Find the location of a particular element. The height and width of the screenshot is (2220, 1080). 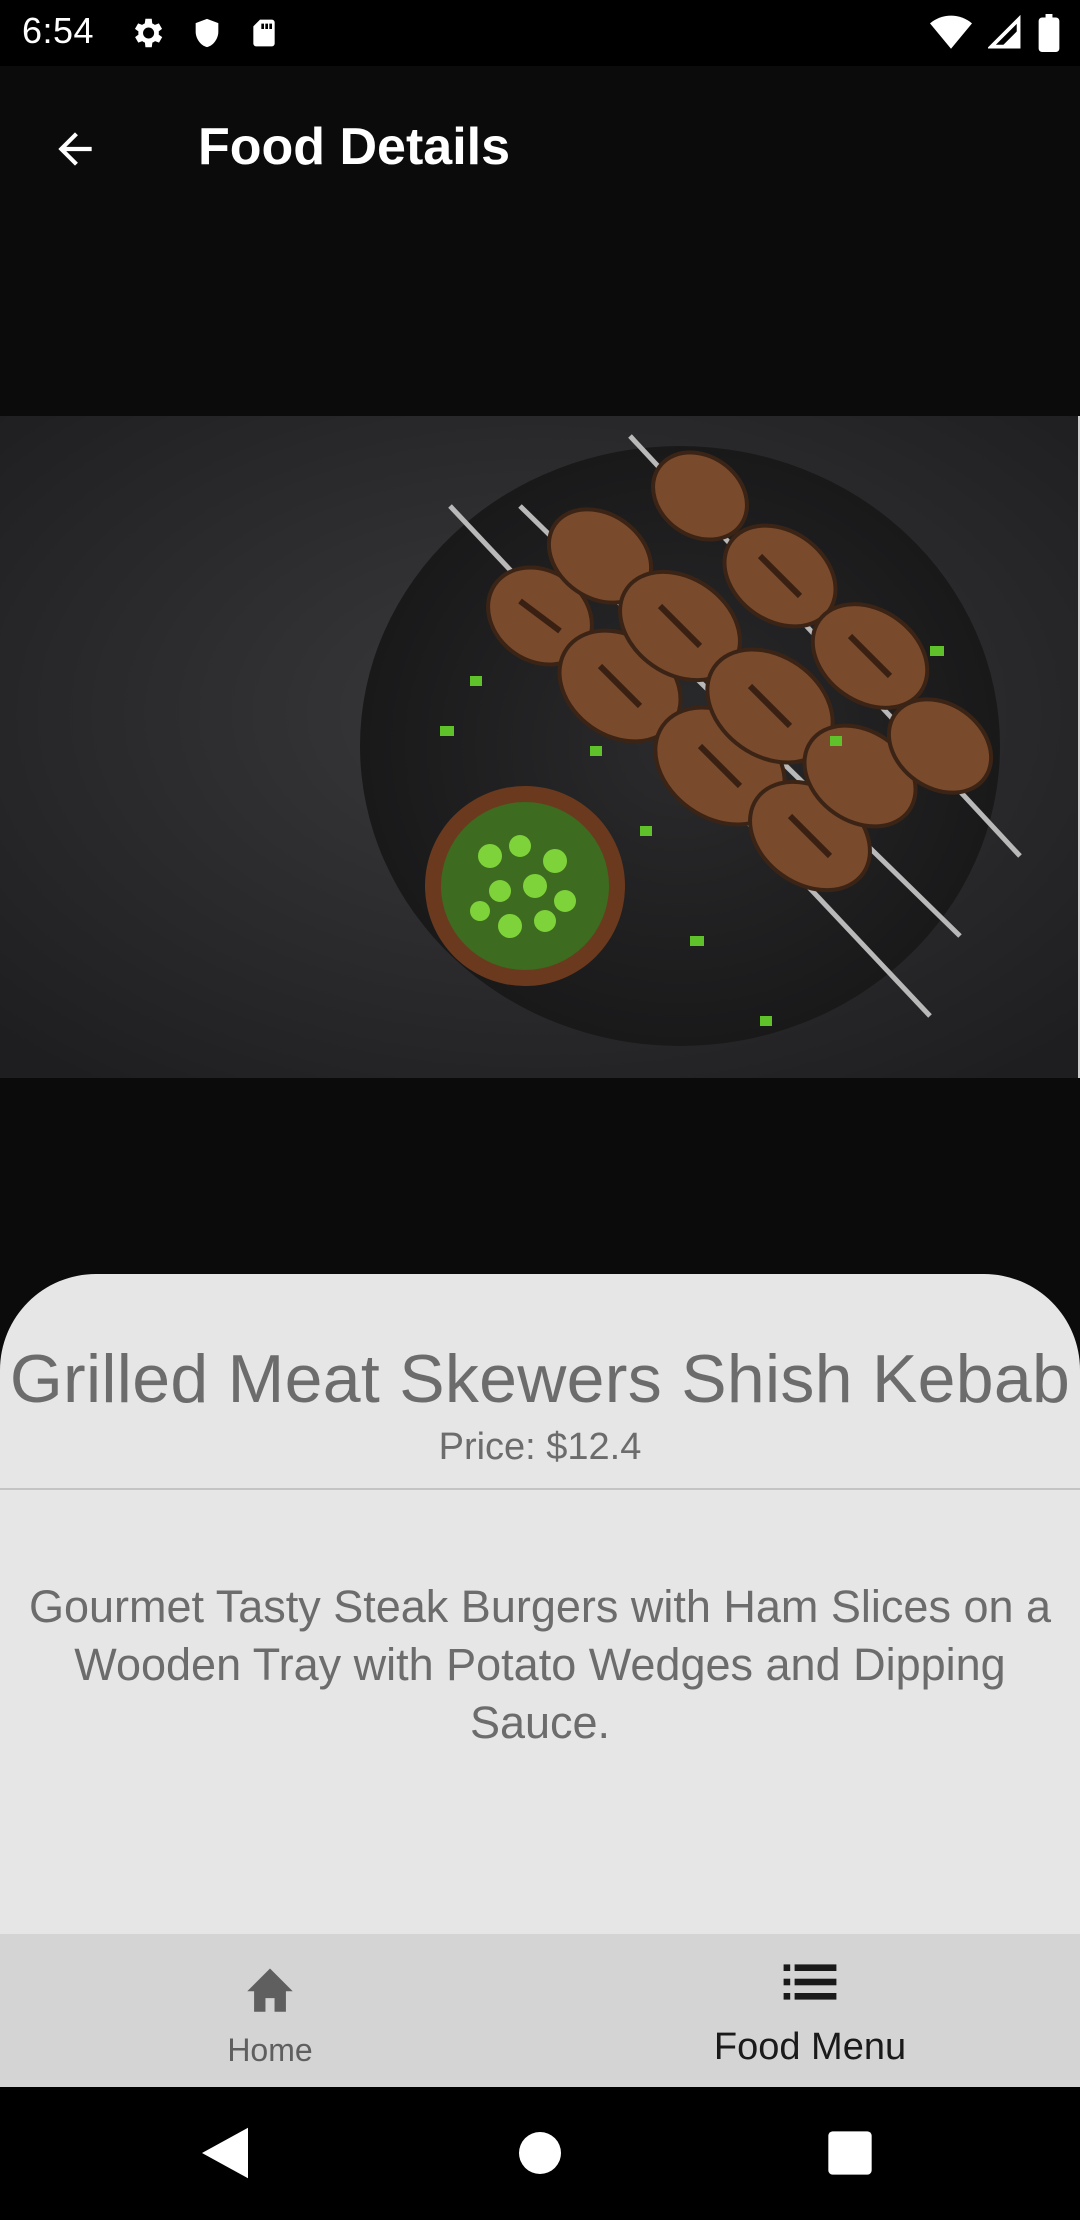

food-name: Grilled Meat Skewers Shish Kebab is located at coordinates (540, 1379).